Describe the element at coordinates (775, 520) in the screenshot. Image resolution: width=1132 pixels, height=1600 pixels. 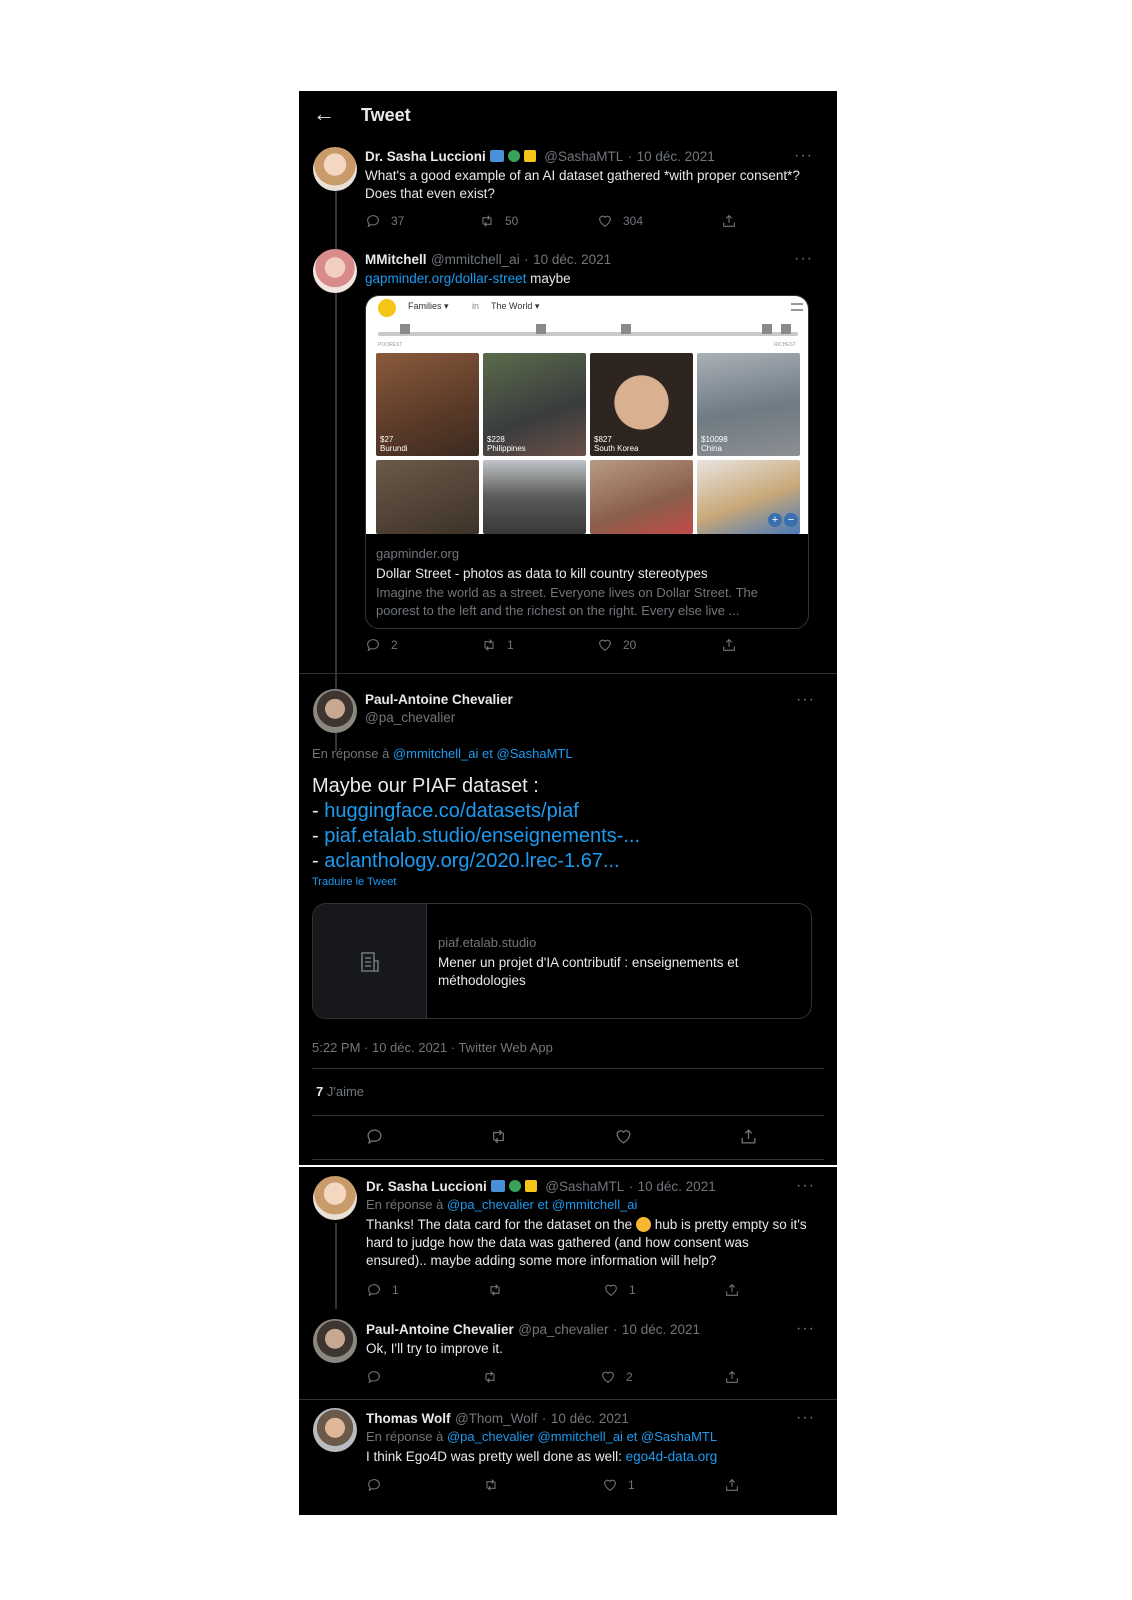
I see `zoom-in-icon: +` at that location.